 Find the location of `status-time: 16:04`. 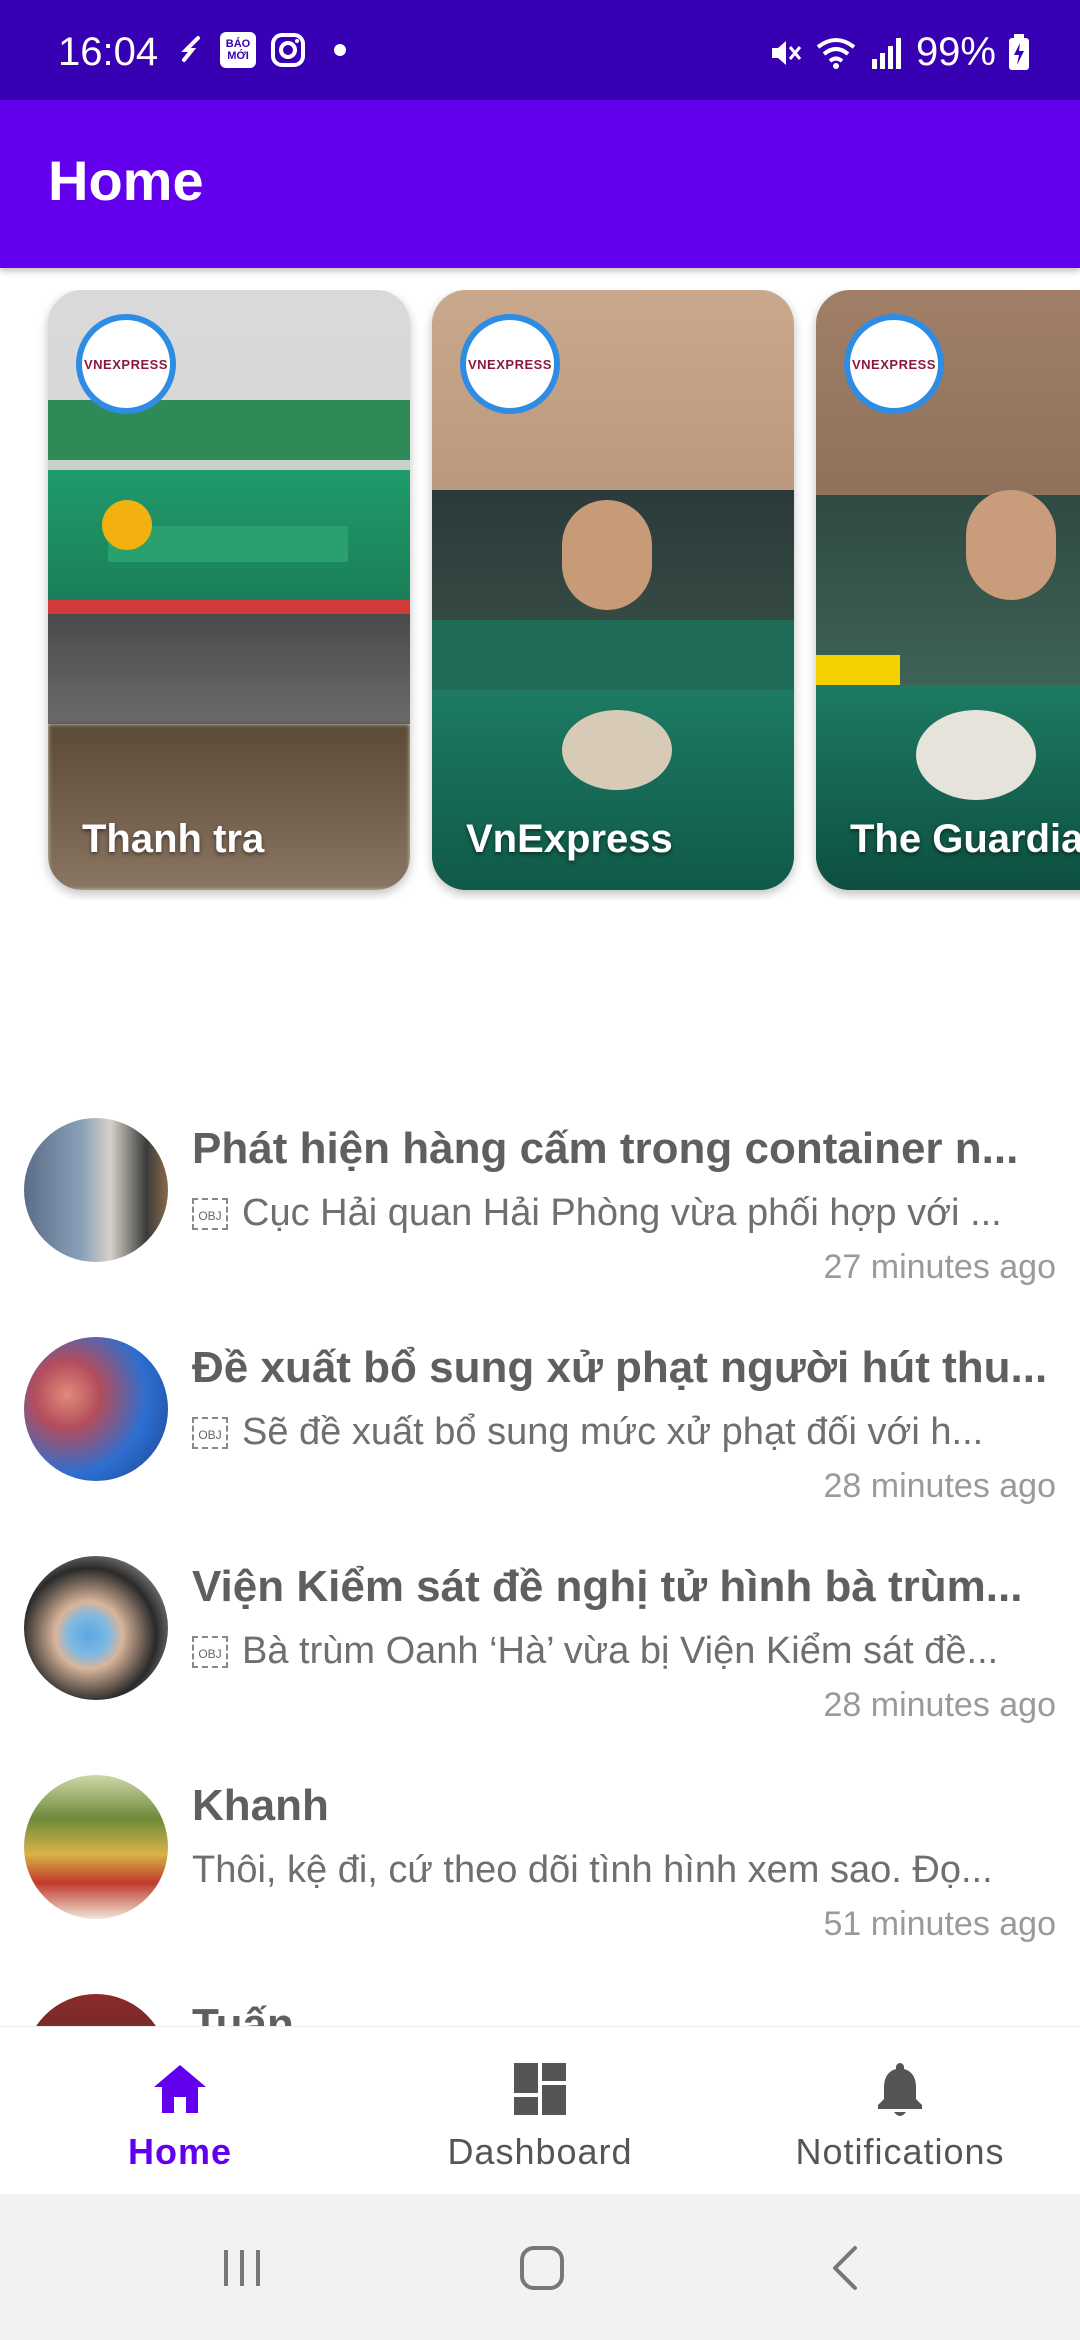

status-time: 16:04 is located at coordinates (108, 52).